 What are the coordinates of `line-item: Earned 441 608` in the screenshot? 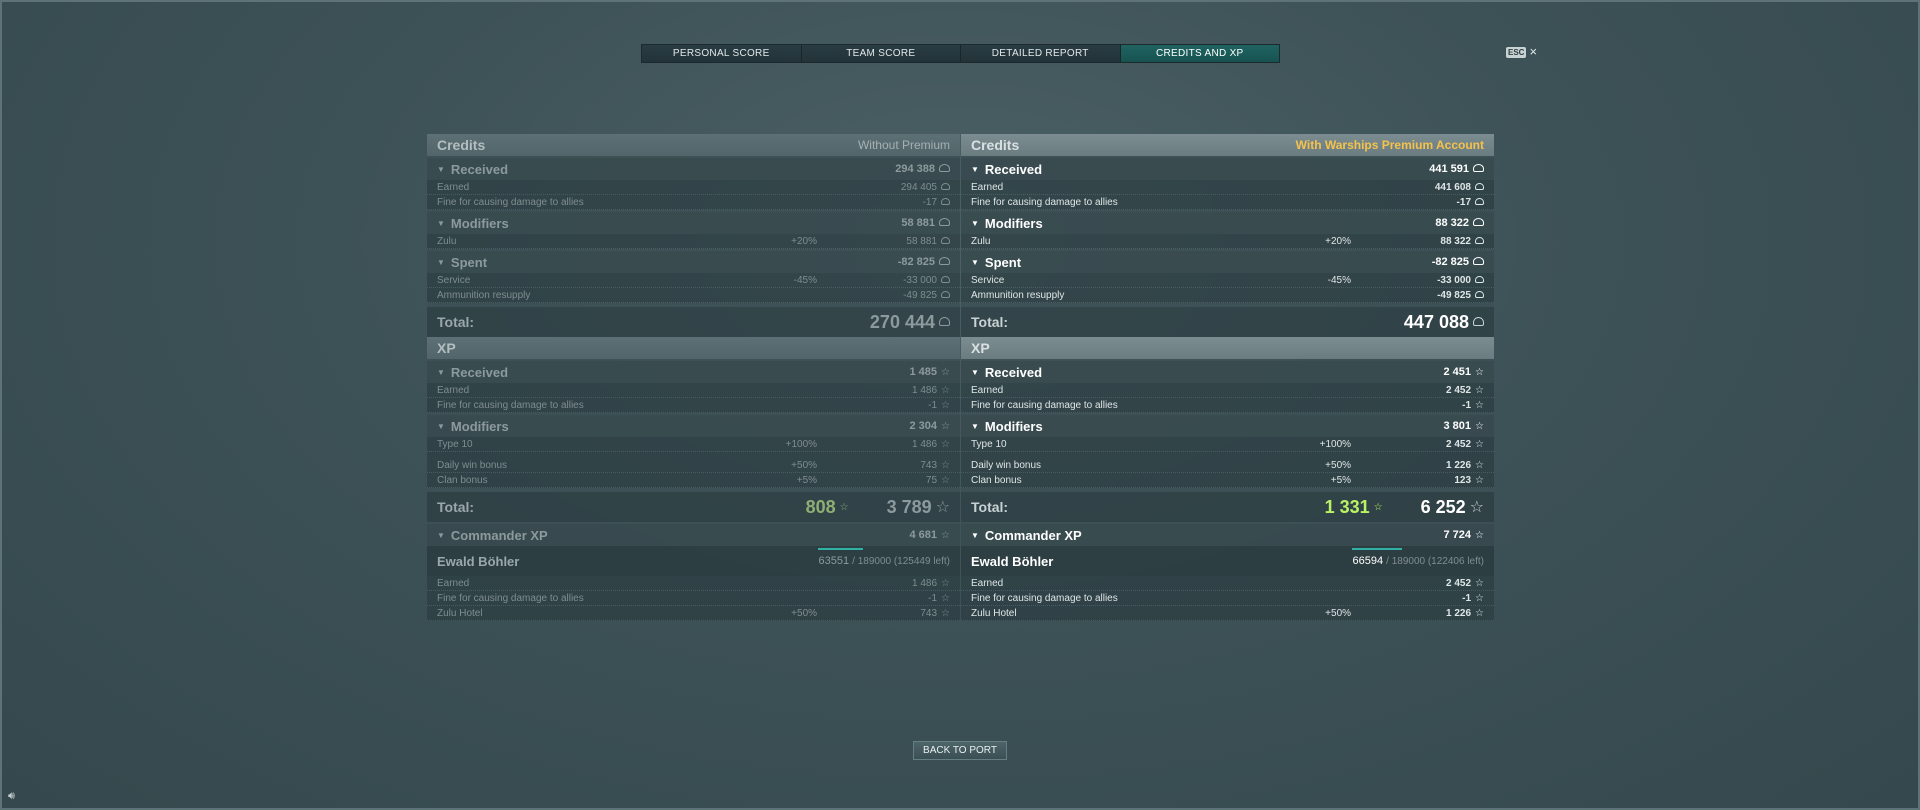 It's located at (1227, 187).